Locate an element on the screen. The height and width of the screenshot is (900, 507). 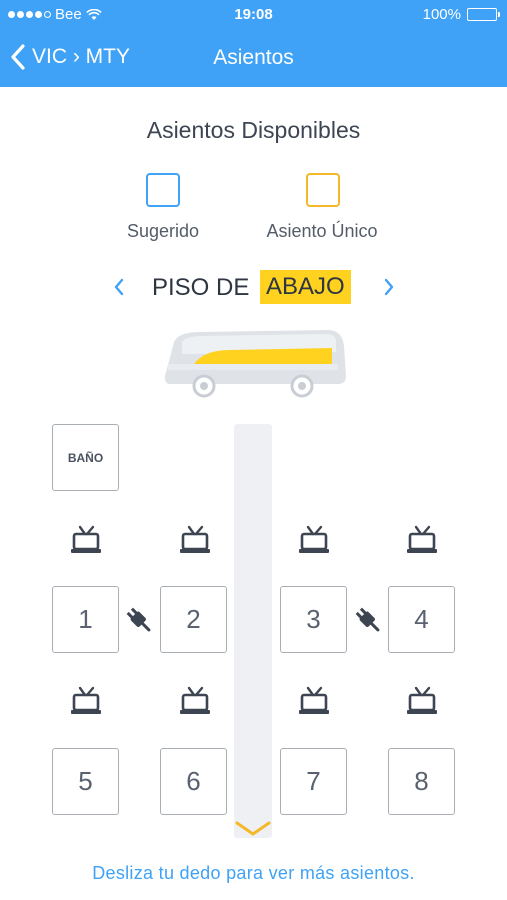
battery-percent: 100% is located at coordinates (441, 14).